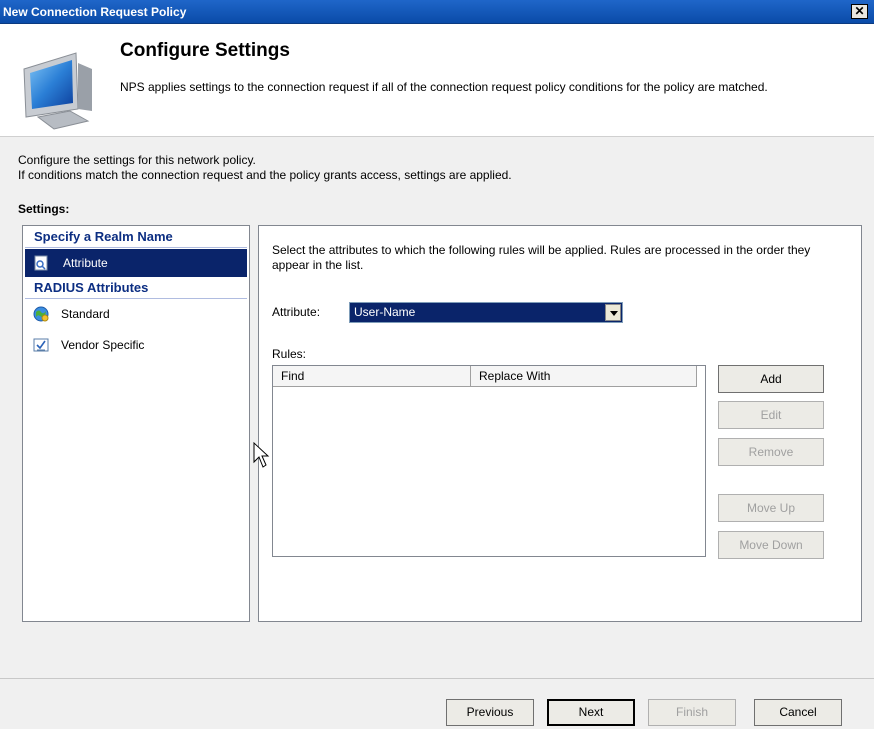  Describe the element at coordinates (490, 712) in the screenshot. I see `previous-button: Previous` at that location.